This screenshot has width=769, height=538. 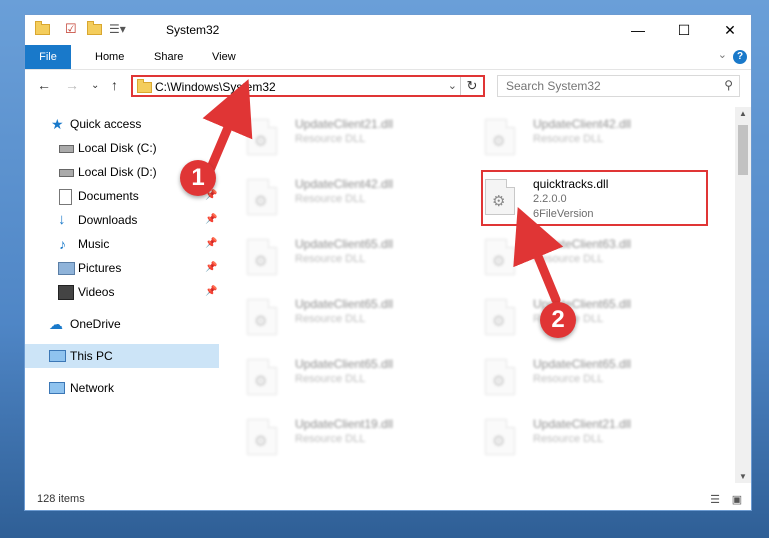 I want to click on step-1-badge: 1, so click(x=198, y=178).